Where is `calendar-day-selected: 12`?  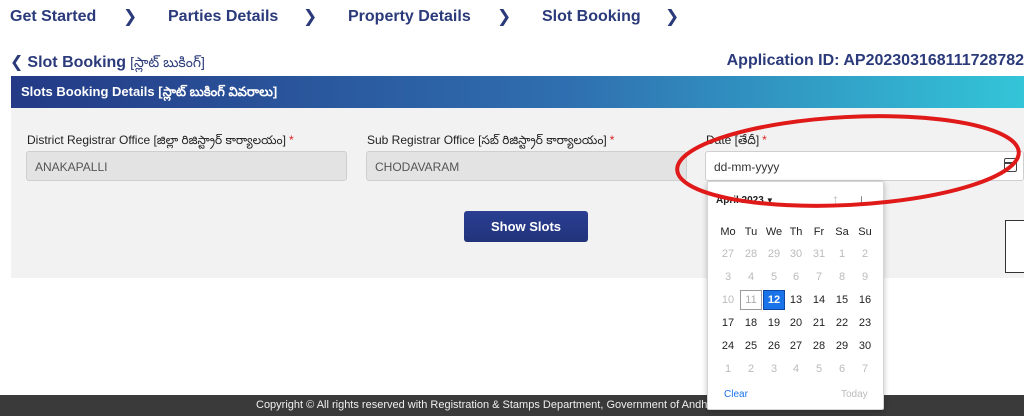
calendar-day-selected: 12 is located at coordinates (774, 300).